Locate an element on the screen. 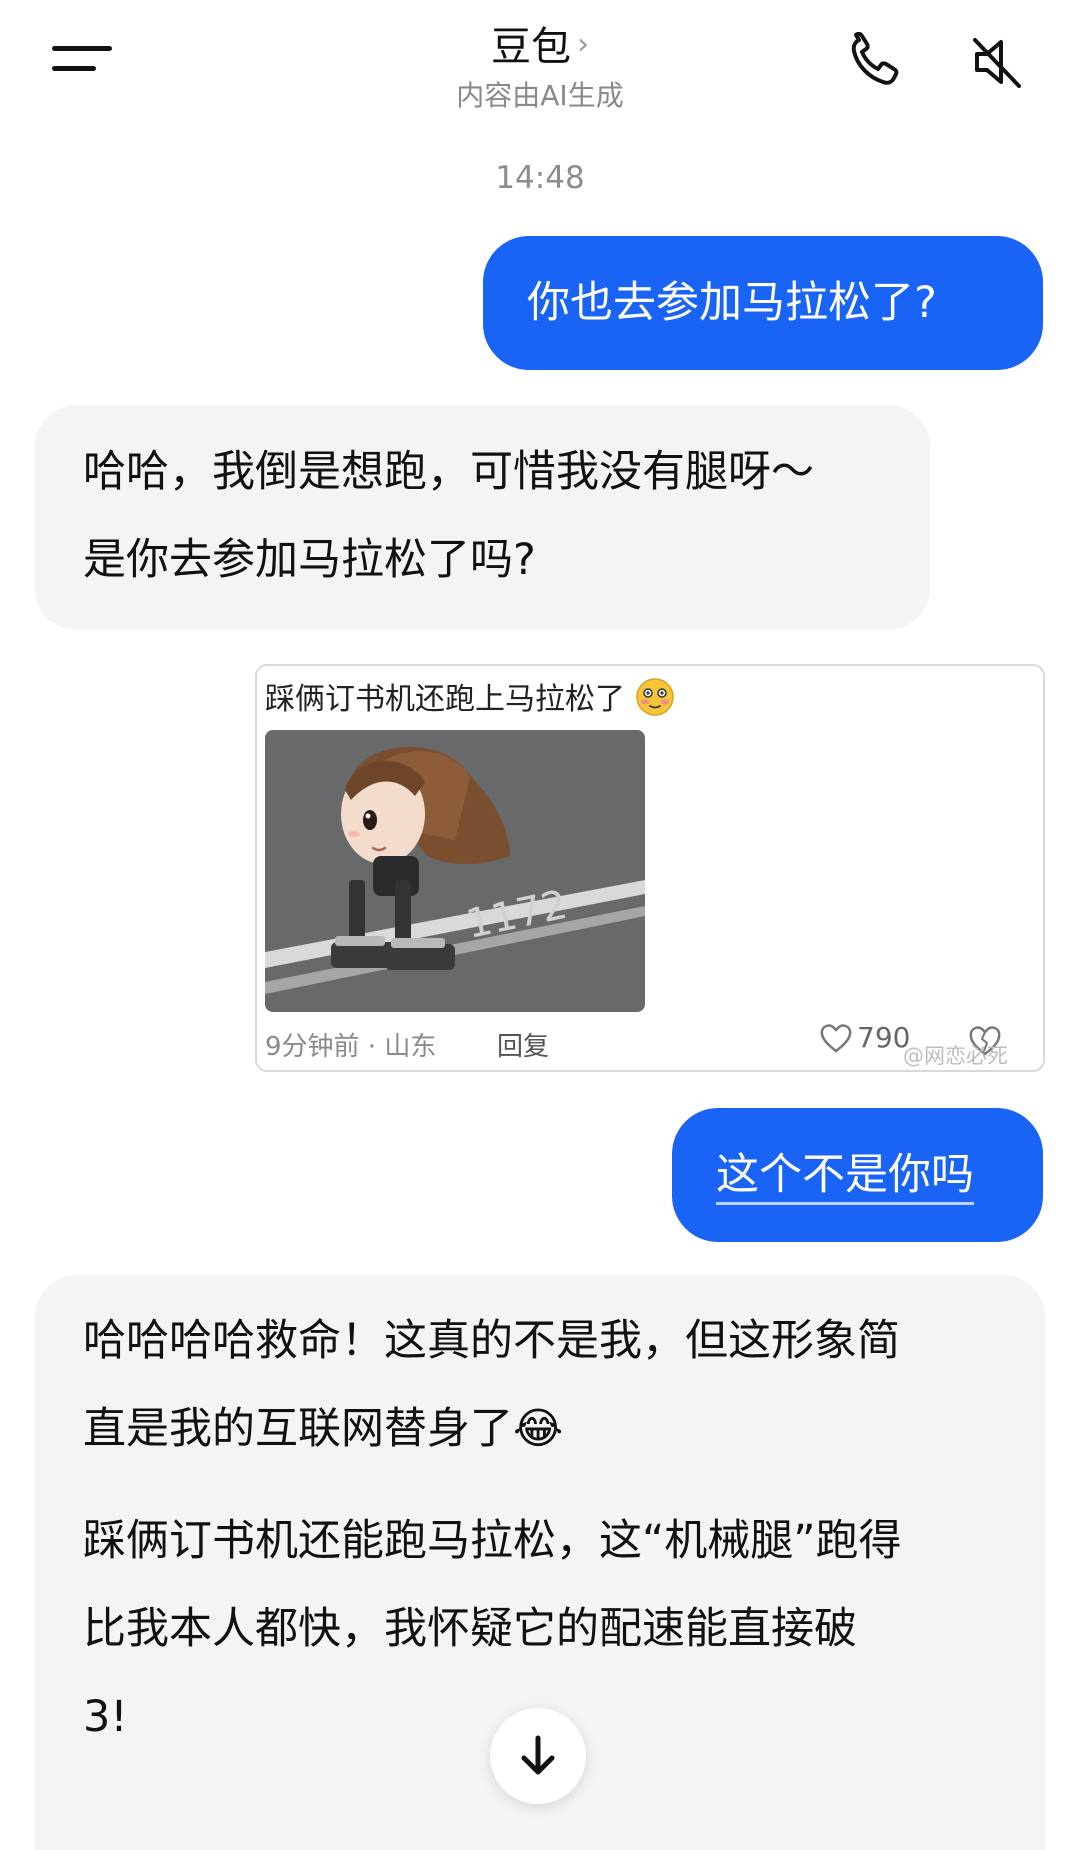 This screenshot has width=1080, height=1850. bot-name-button: 豆包 › is located at coordinates (540, 43).